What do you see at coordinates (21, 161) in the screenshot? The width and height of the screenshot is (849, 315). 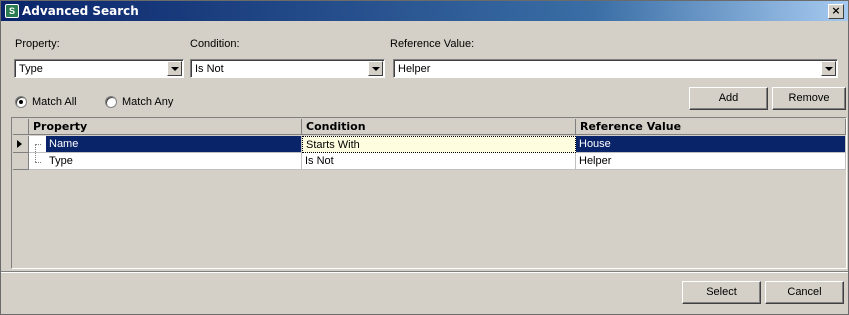 I see `row-selector` at bounding box center [21, 161].